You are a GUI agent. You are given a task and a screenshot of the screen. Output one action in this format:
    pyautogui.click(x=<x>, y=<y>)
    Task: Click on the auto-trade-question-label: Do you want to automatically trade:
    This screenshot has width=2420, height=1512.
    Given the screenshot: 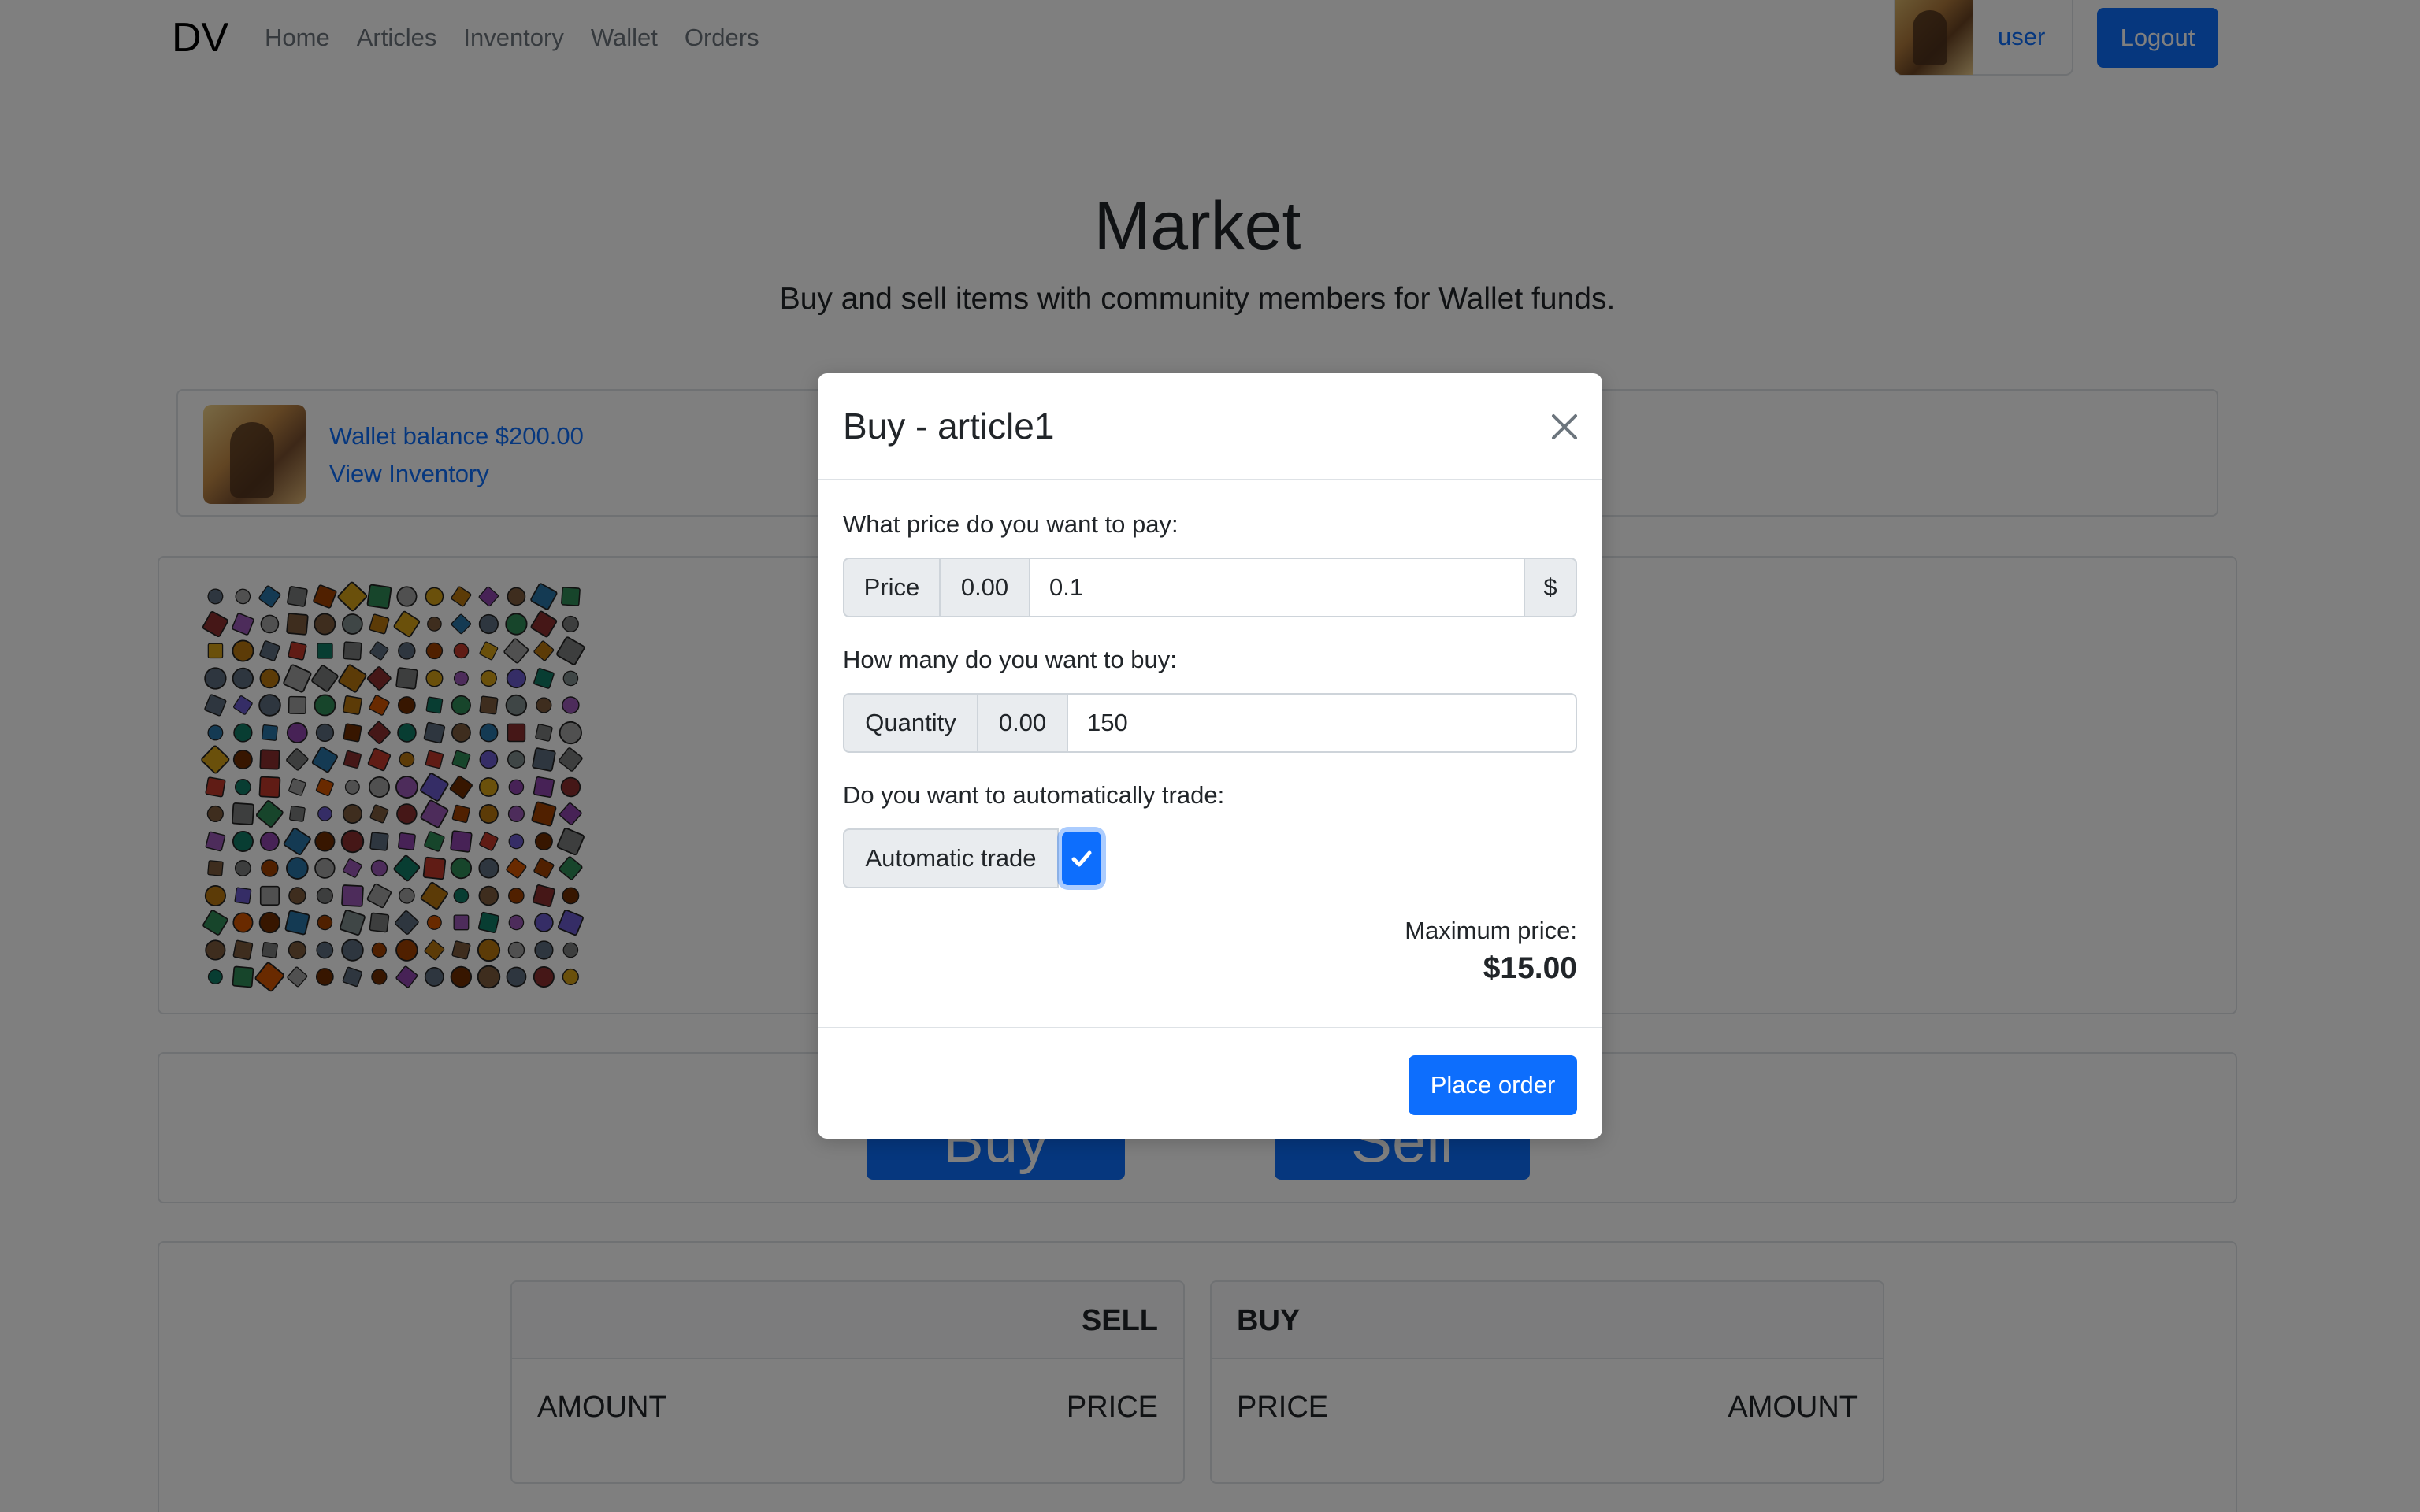 What is the action you would take?
    pyautogui.click(x=1034, y=795)
    